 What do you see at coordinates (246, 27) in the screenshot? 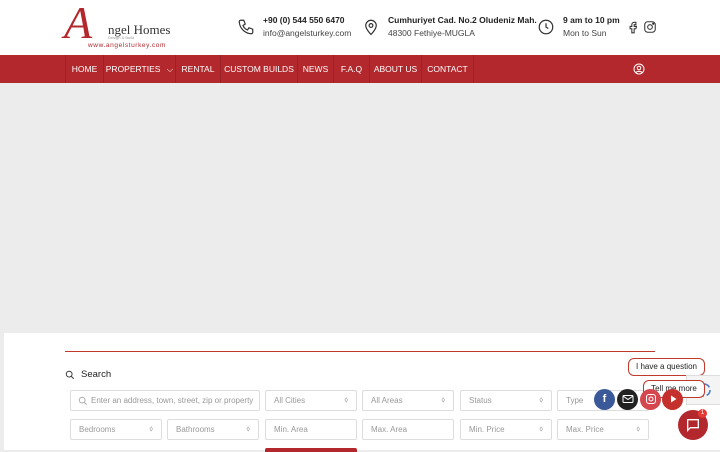
I see `phone-icon` at bounding box center [246, 27].